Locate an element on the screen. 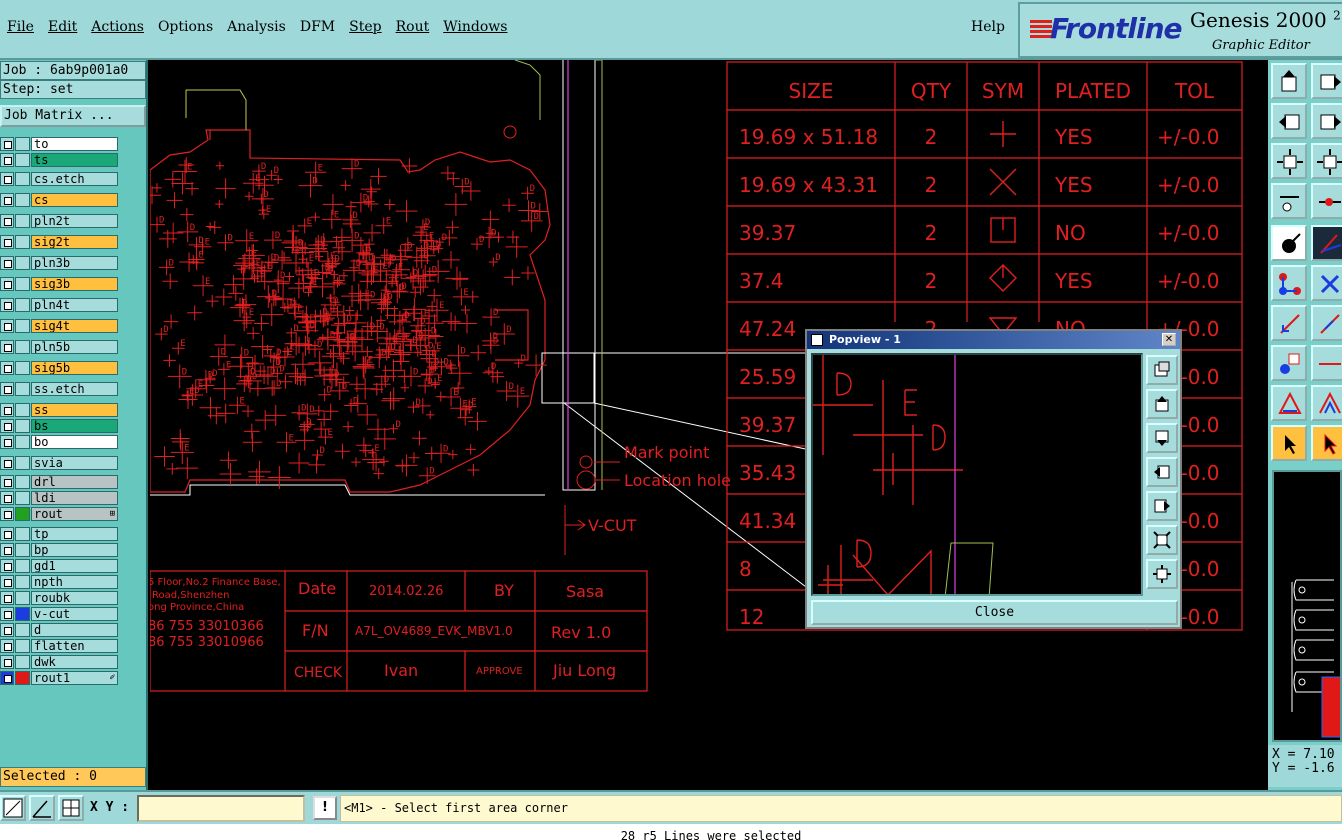 The height and width of the screenshot is (840, 1342). add-line-icon is located at coordinates (1326, 243).